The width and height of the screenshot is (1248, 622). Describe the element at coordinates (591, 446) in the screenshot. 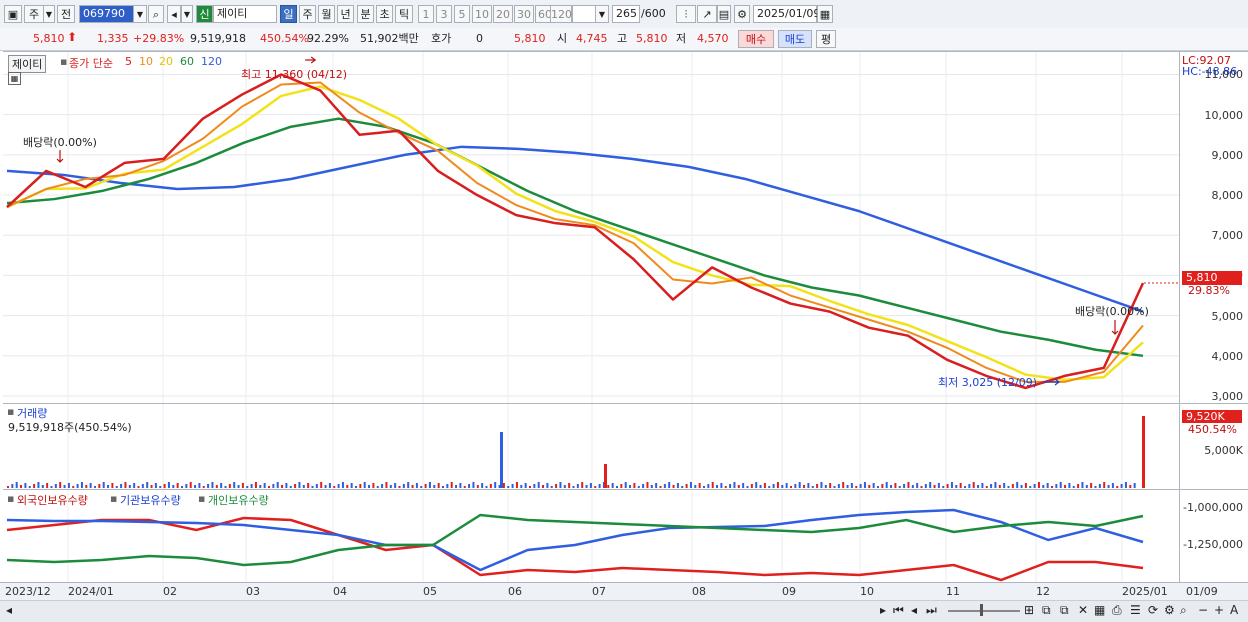

I see `volume-pane: ▪ 거래량 9,519,918주(450.54%)` at that location.